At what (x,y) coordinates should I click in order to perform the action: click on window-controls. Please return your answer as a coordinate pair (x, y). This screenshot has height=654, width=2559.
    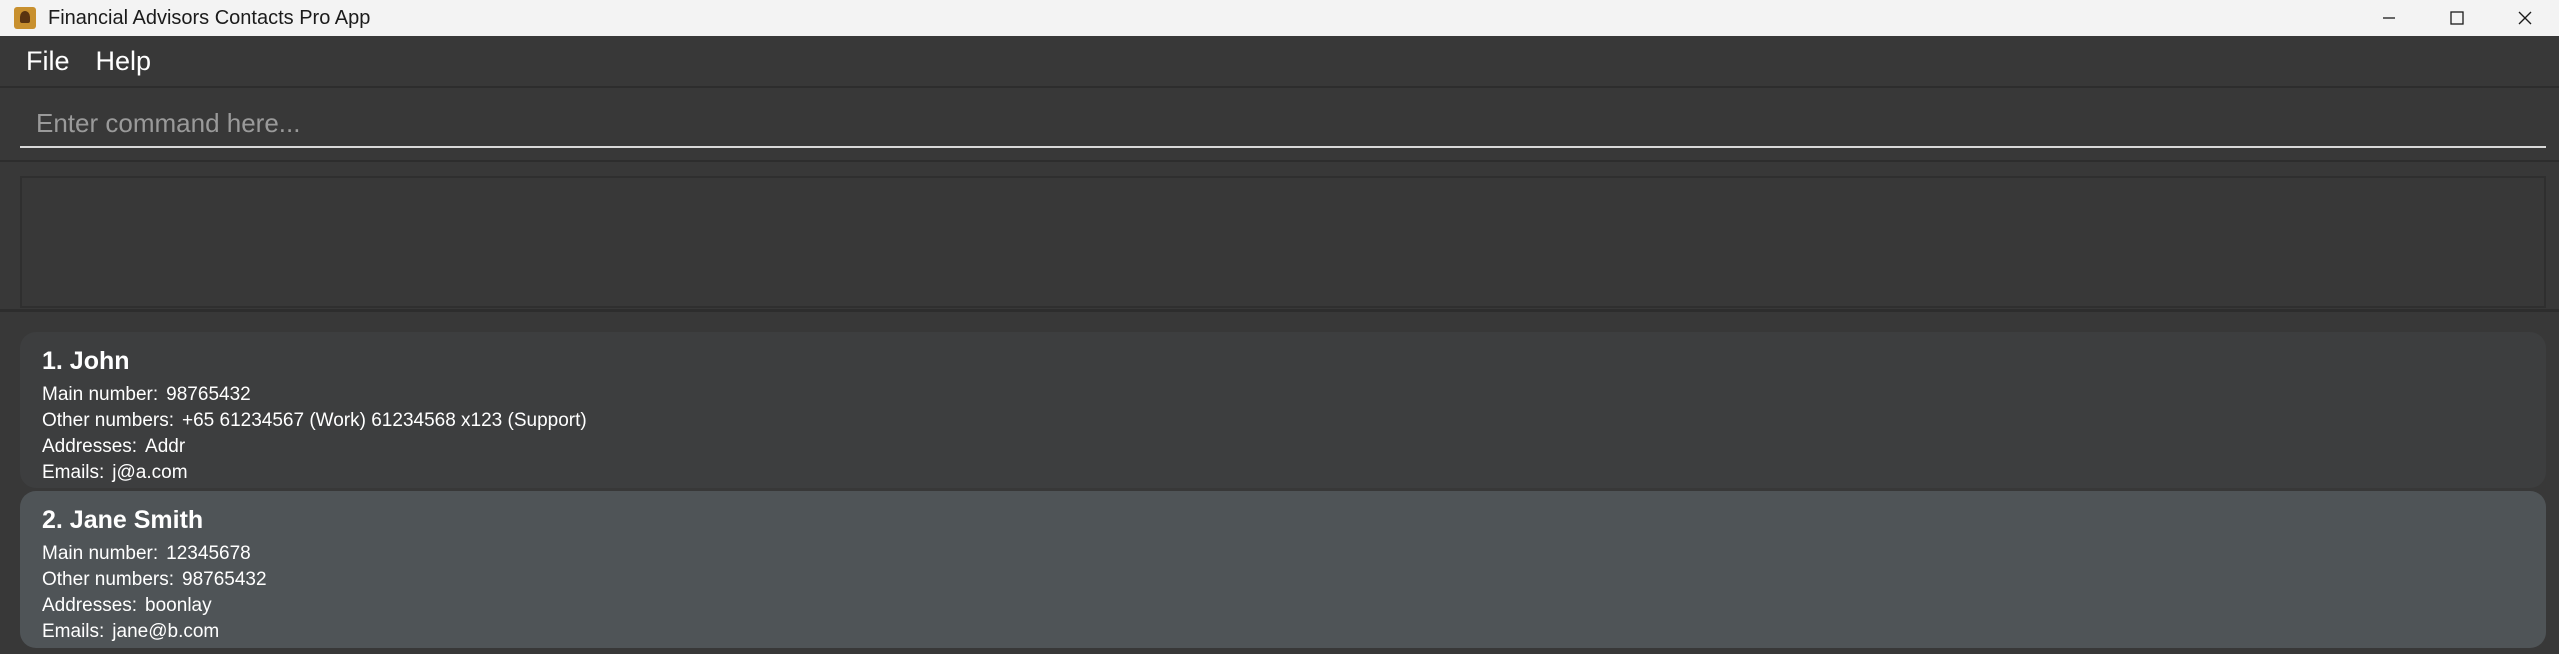
    Looking at the image, I should click on (2457, 18).